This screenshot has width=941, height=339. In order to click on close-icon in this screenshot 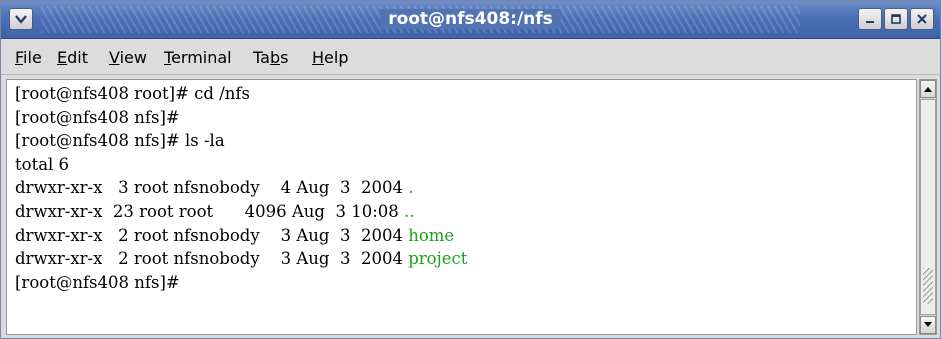, I will do `click(922, 19)`.